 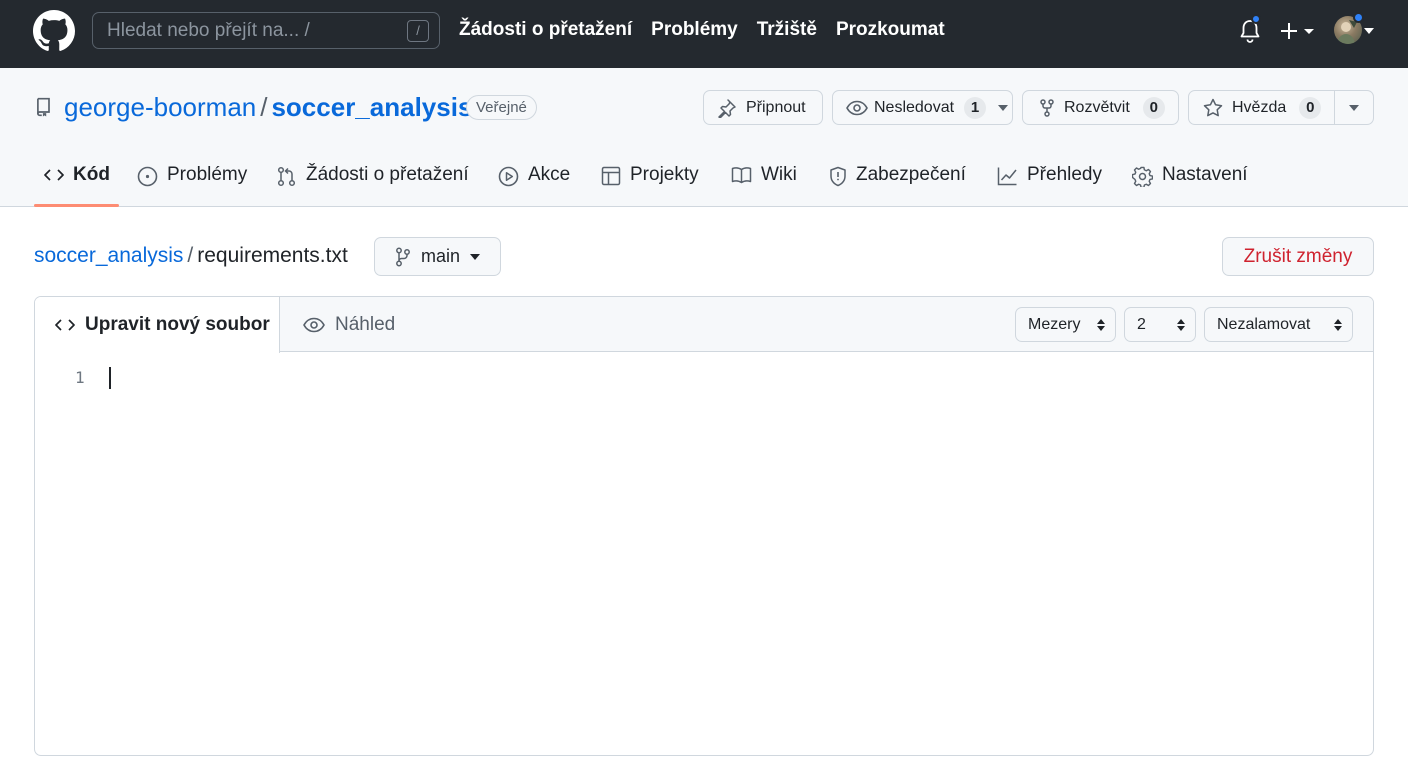 I want to click on tab-security: Zabezpečení, so click(x=897, y=185).